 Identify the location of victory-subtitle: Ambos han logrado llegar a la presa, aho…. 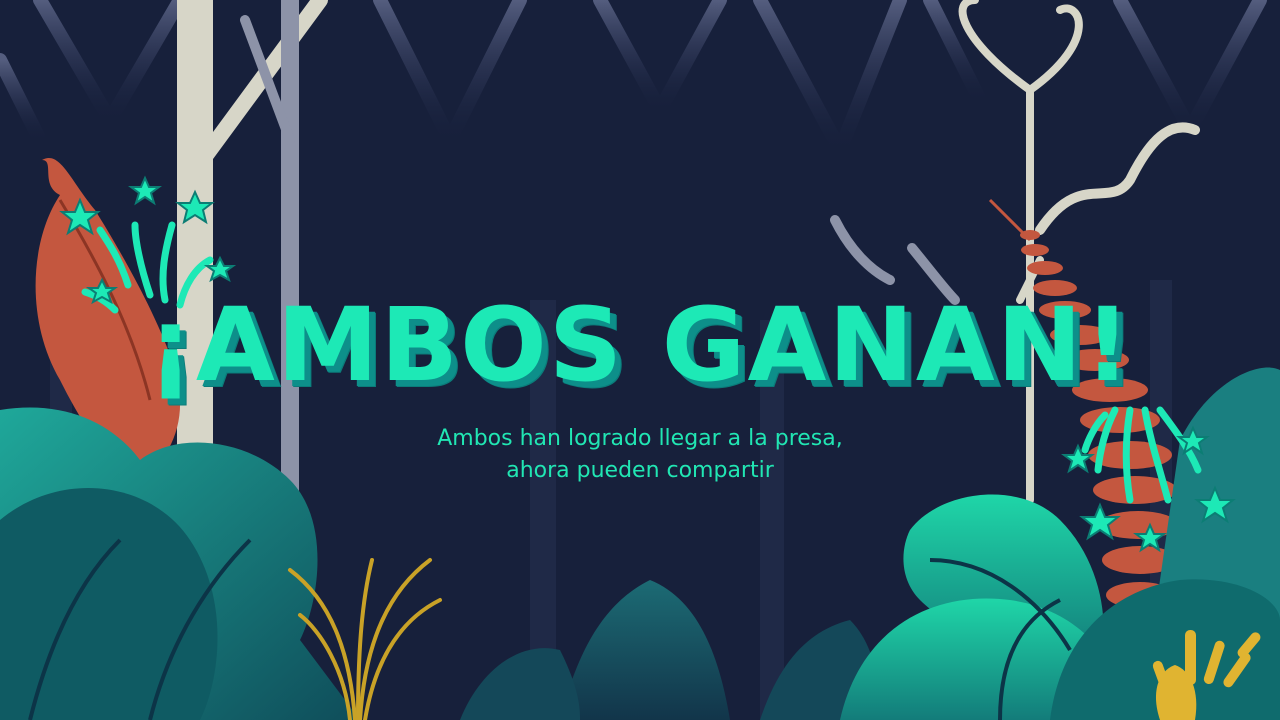
(640, 455).